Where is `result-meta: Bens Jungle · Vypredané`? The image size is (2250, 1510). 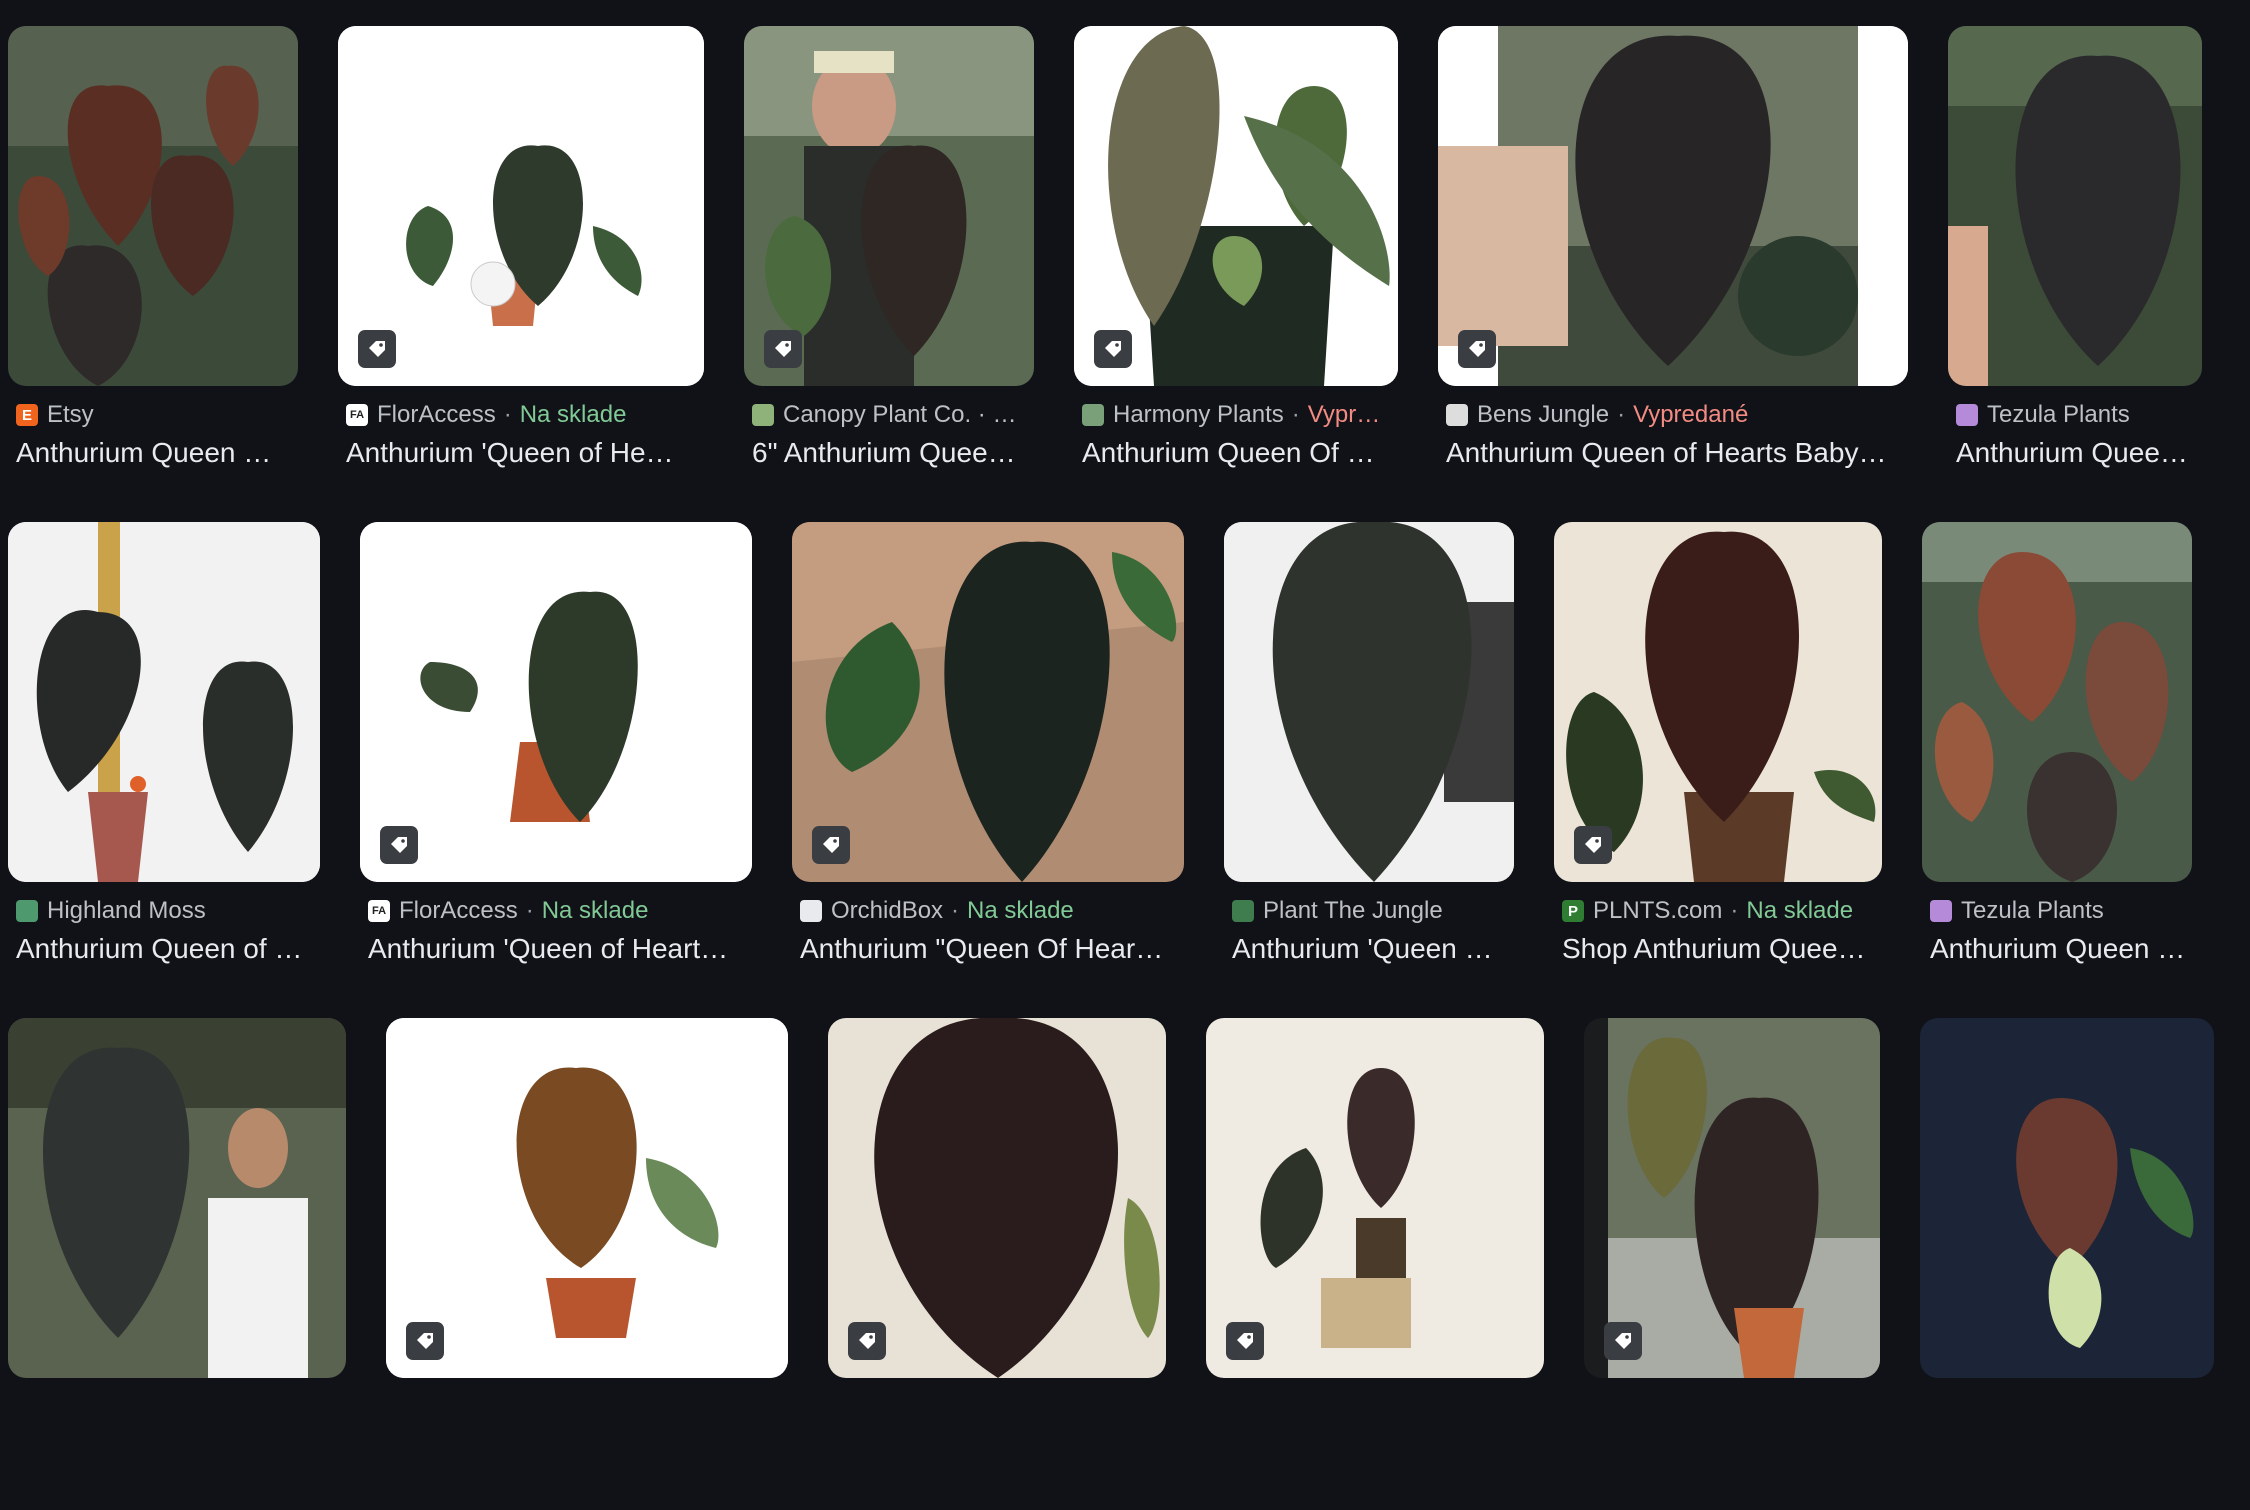 result-meta: Bens Jungle · Vypredané is located at coordinates (1673, 415).